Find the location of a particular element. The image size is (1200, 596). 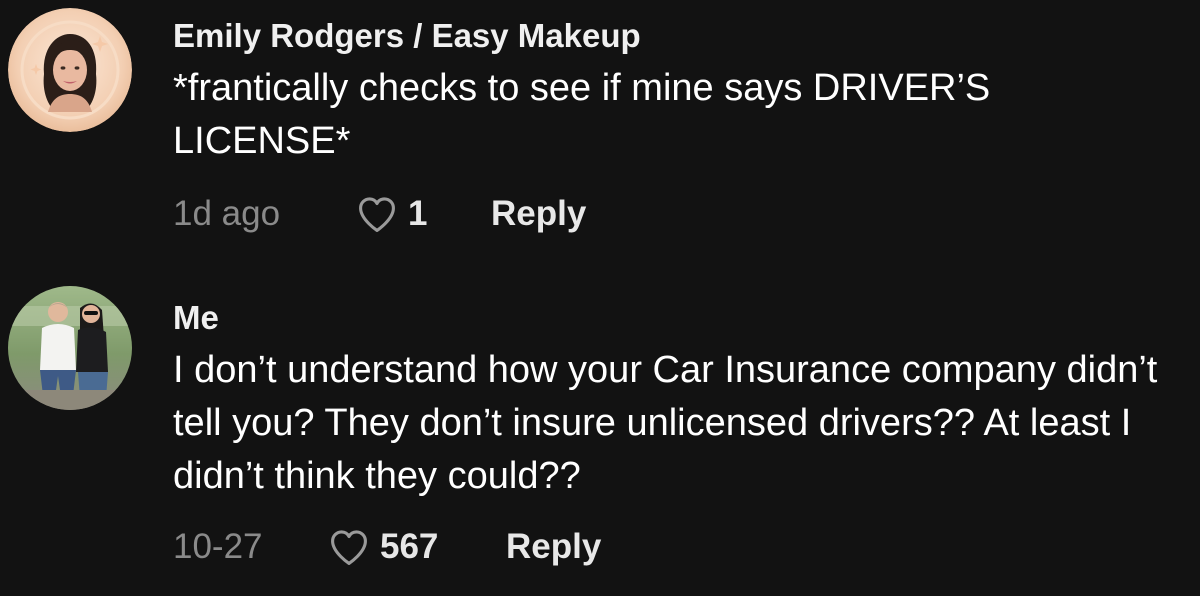

comment-actions: 10-27 567 Reply is located at coordinates (387, 547).